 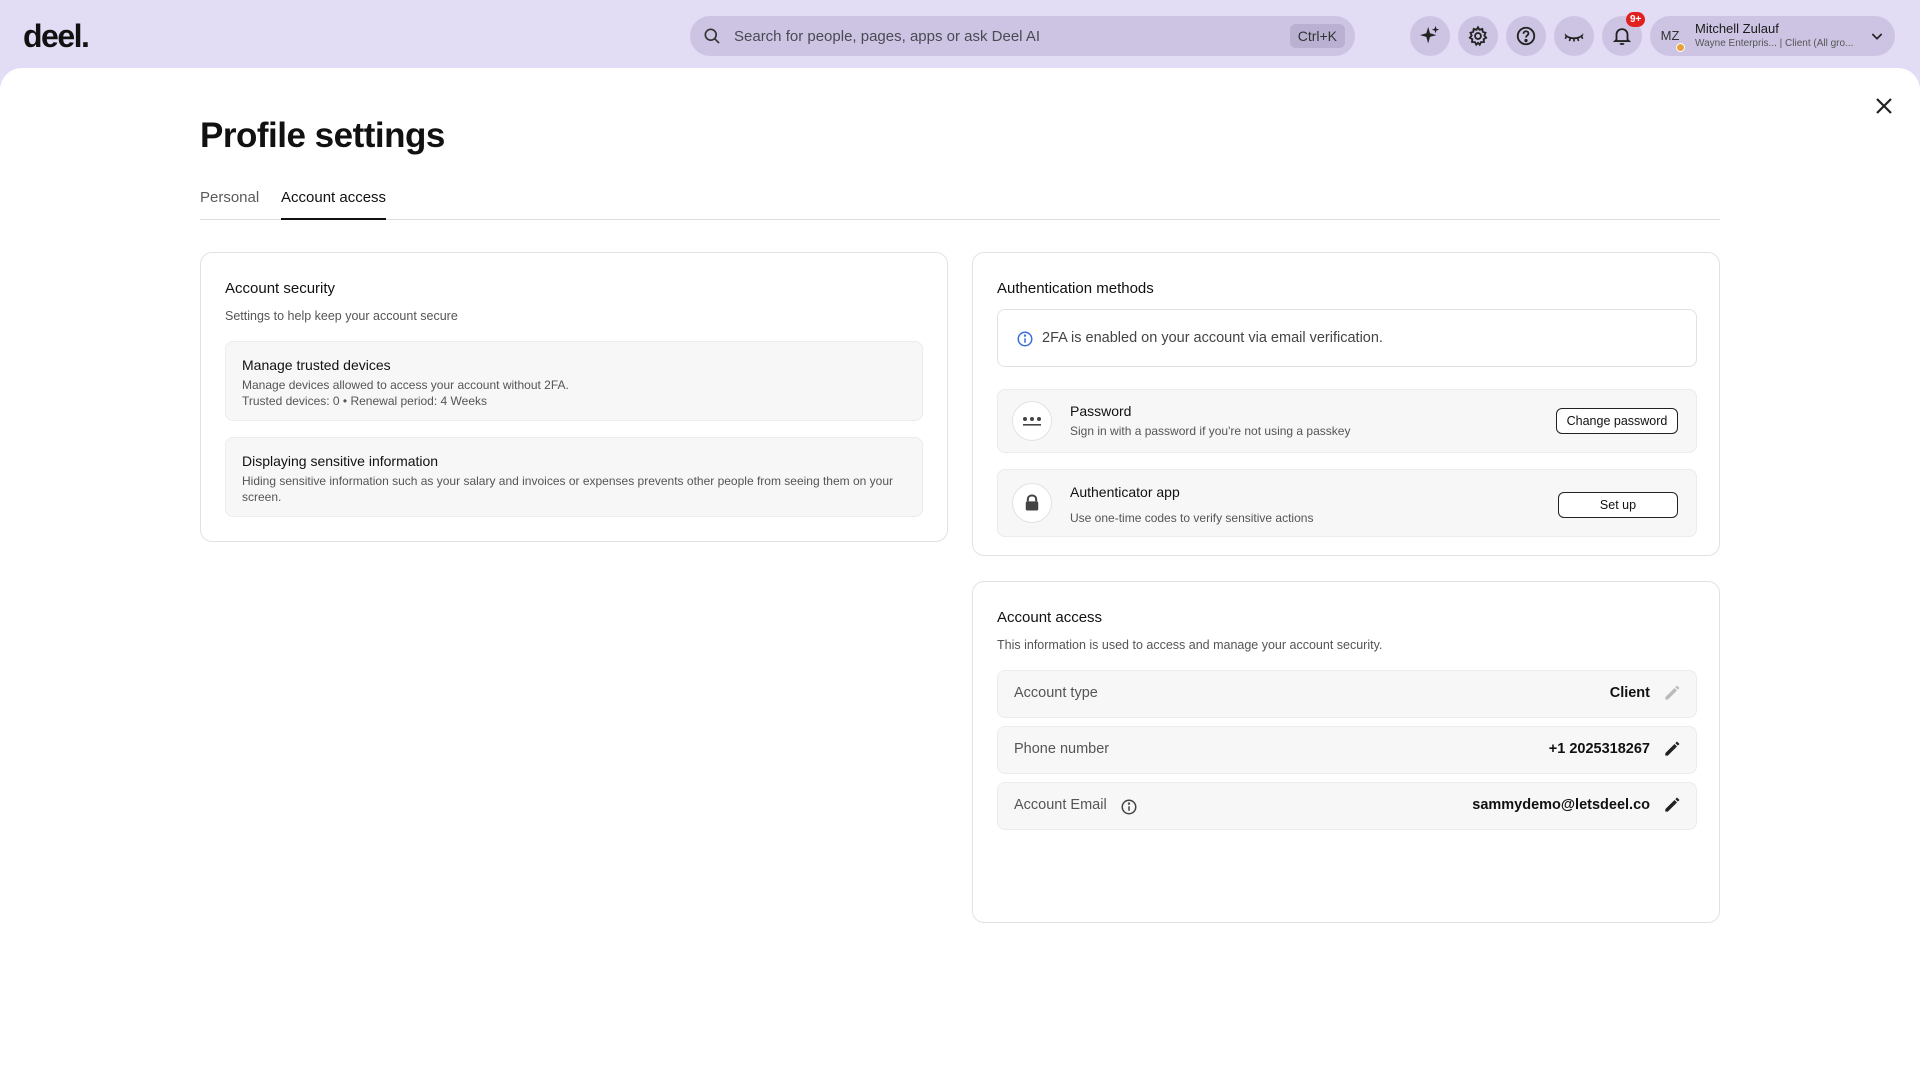 I want to click on lock-icon, so click(x=1032, y=503).